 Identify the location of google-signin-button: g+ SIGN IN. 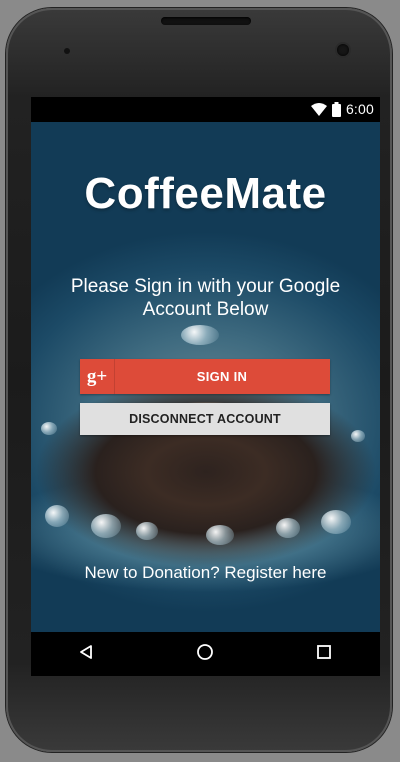
(205, 376).